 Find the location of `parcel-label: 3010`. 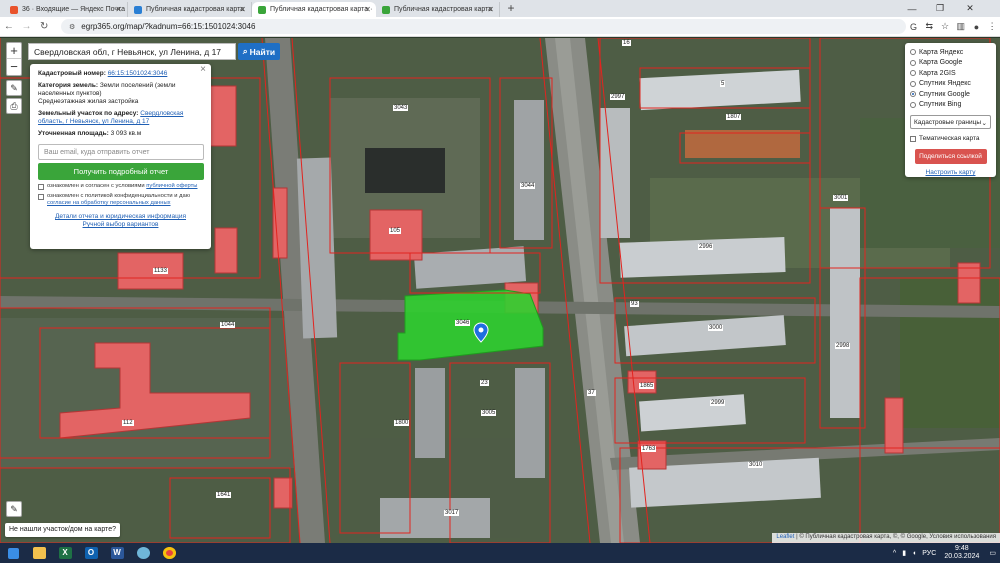

parcel-label: 3010 is located at coordinates (756, 465).